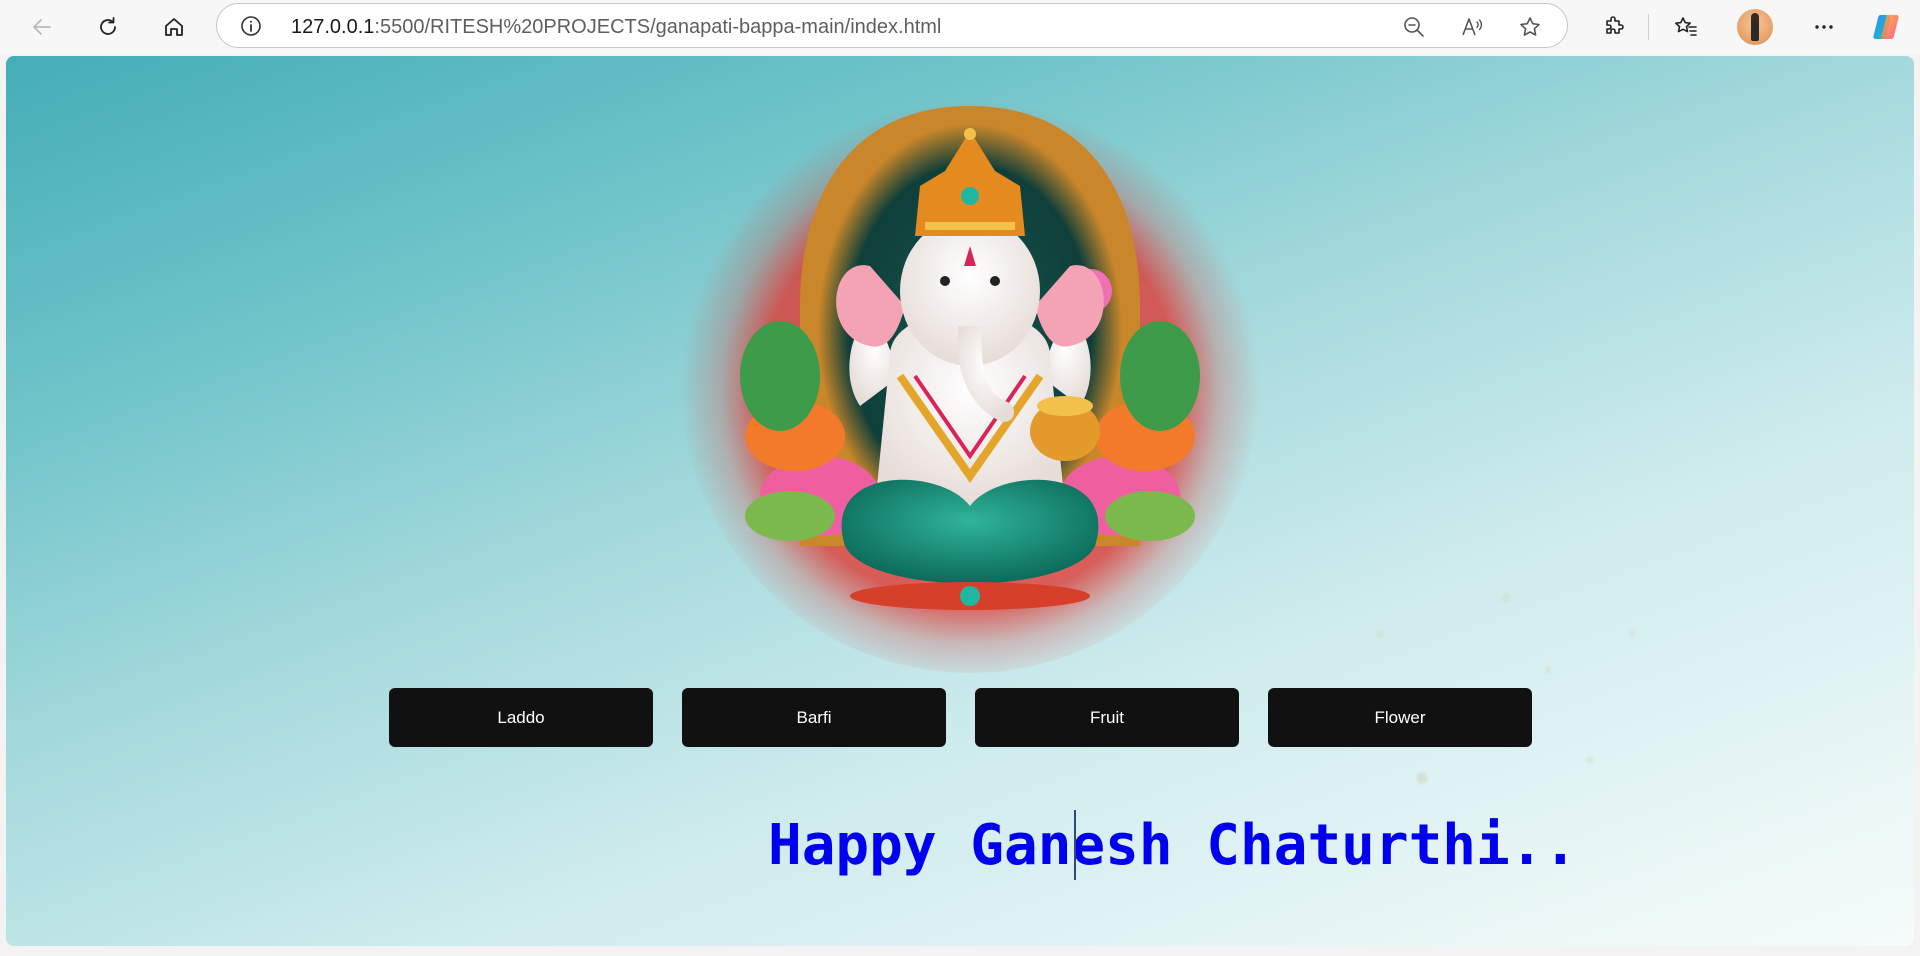 This screenshot has height=956, width=1920. I want to click on zoom-out-icon, so click(1414, 27).